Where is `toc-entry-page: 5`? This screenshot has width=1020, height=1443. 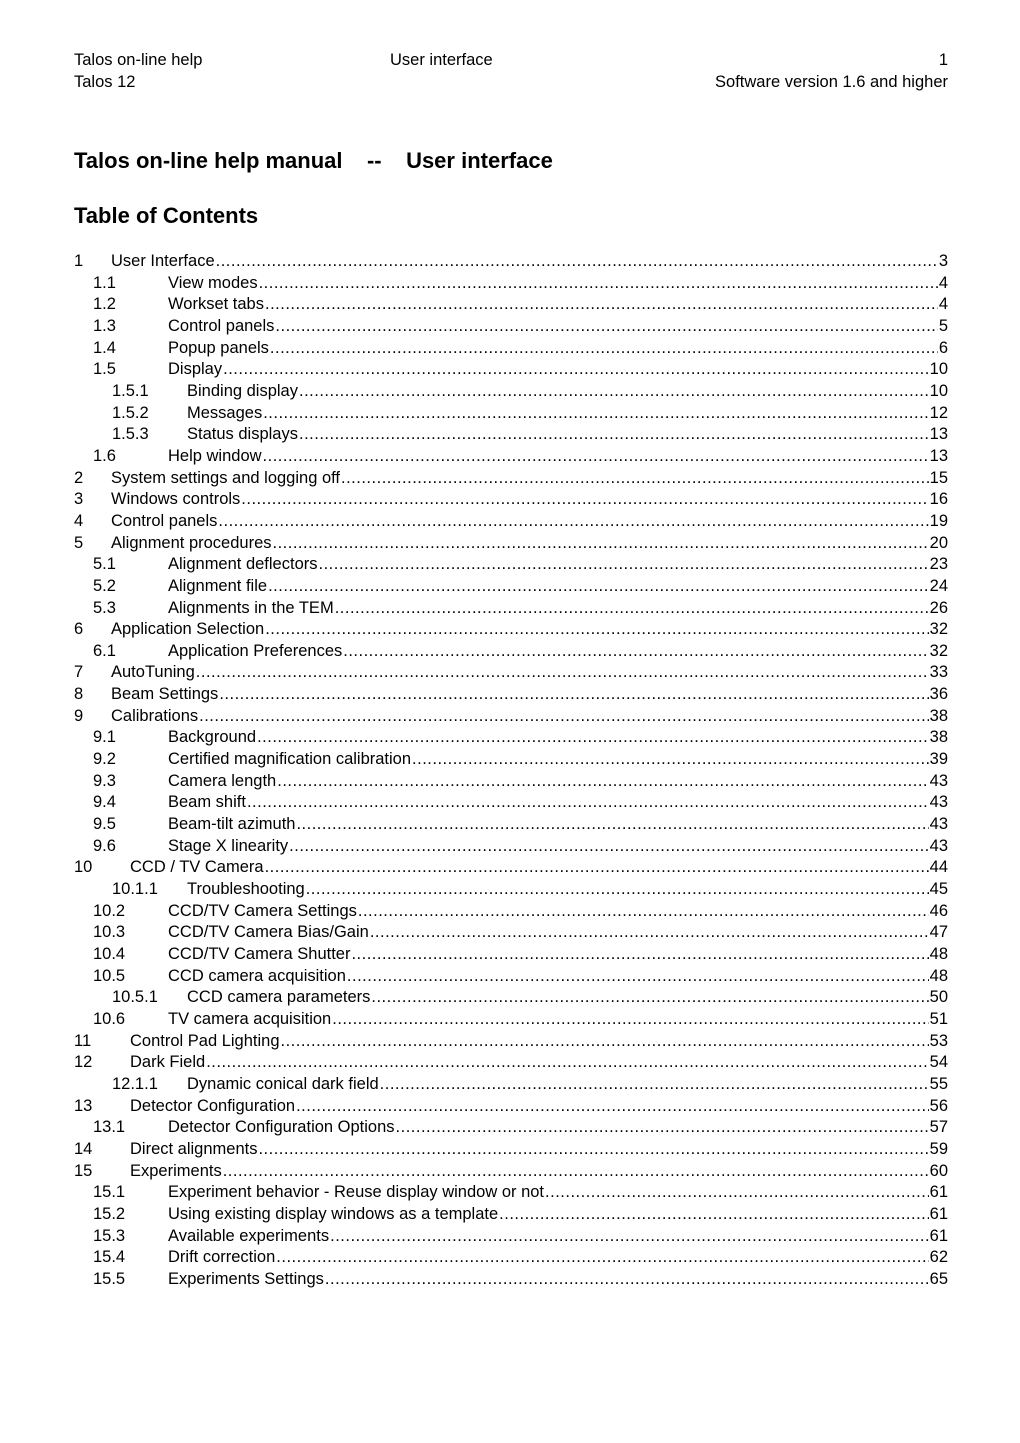
toc-entry-page: 5 is located at coordinates (943, 327).